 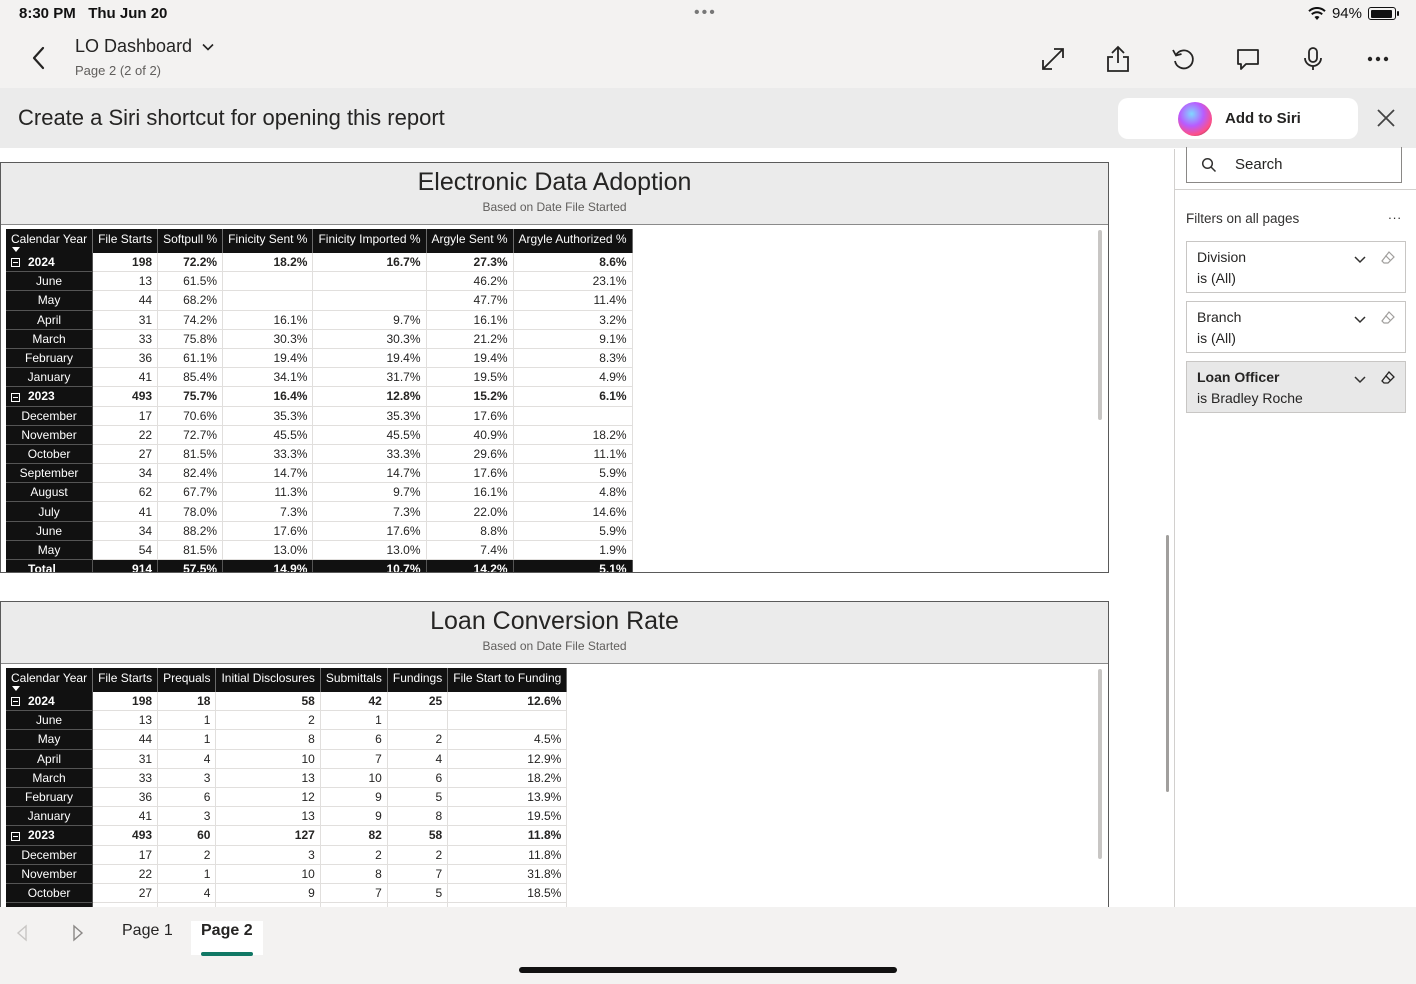 I want to click on table-cell: 31.8%, so click(x=507, y=874).